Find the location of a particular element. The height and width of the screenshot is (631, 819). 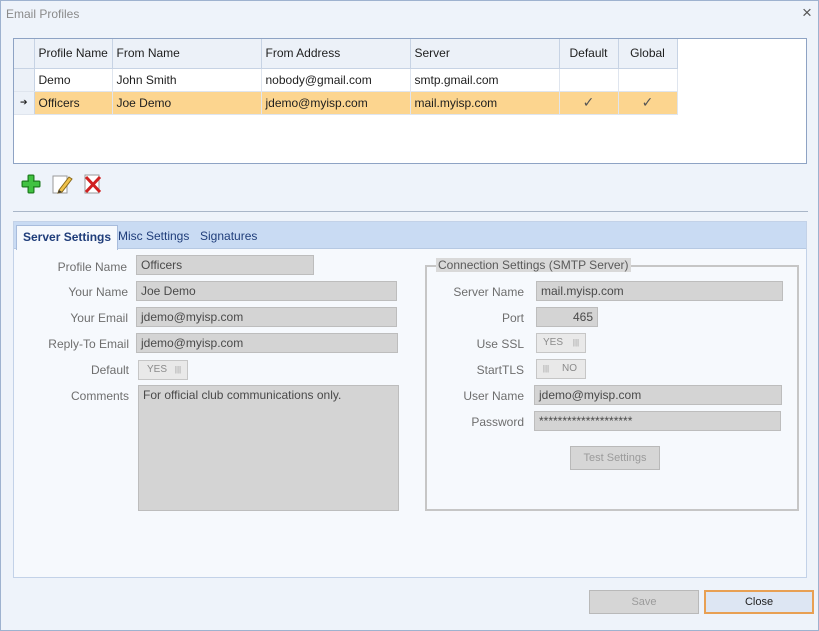

column-header-from-name: From Name is located at coordinates (187, 54).